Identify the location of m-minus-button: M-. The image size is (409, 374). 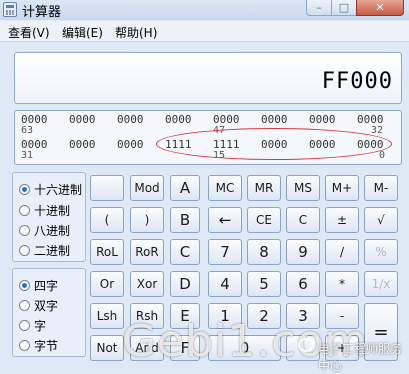
(381, 188).